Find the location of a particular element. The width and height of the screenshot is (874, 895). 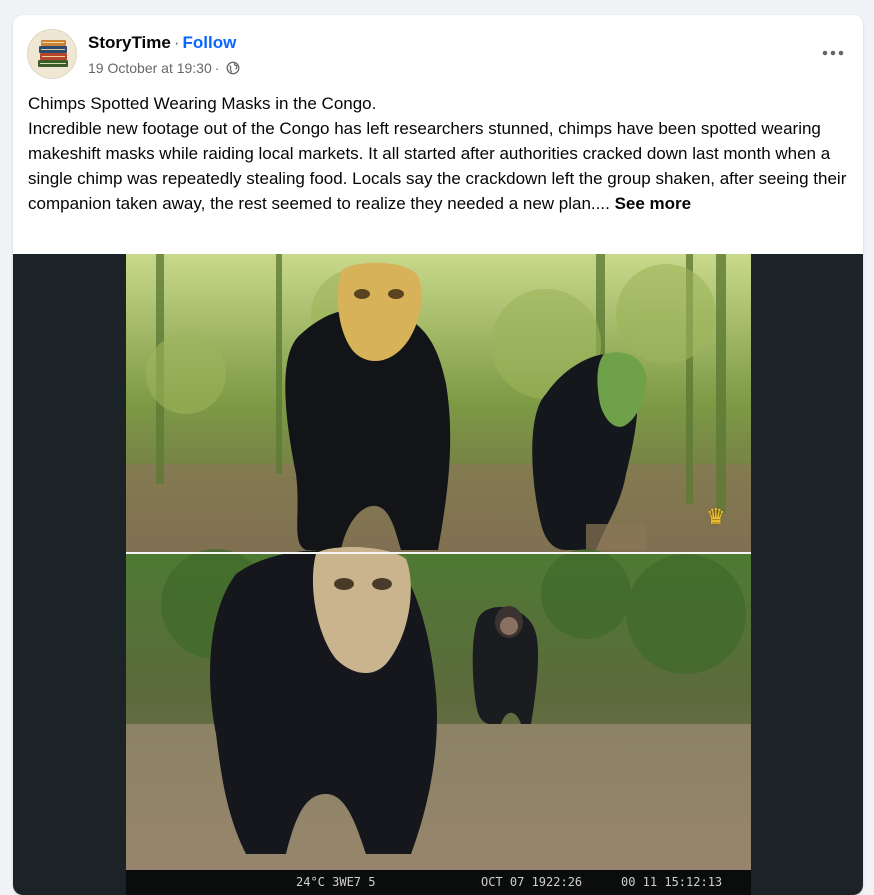

post-timestamp: 19 October at 19:30 is located at coordinates (150, 68).